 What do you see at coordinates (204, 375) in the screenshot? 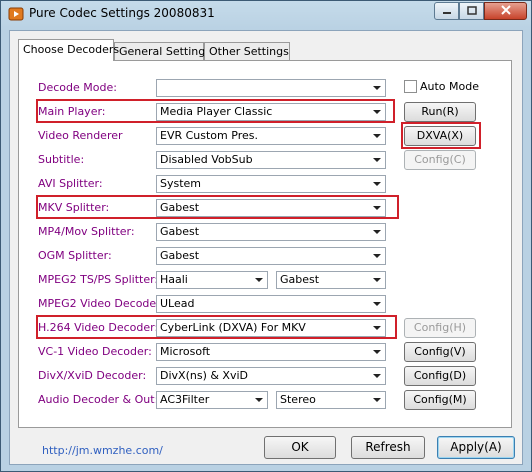
I see `divx-value: DivX(ns) & XviD` at bounding box center [204, 375].